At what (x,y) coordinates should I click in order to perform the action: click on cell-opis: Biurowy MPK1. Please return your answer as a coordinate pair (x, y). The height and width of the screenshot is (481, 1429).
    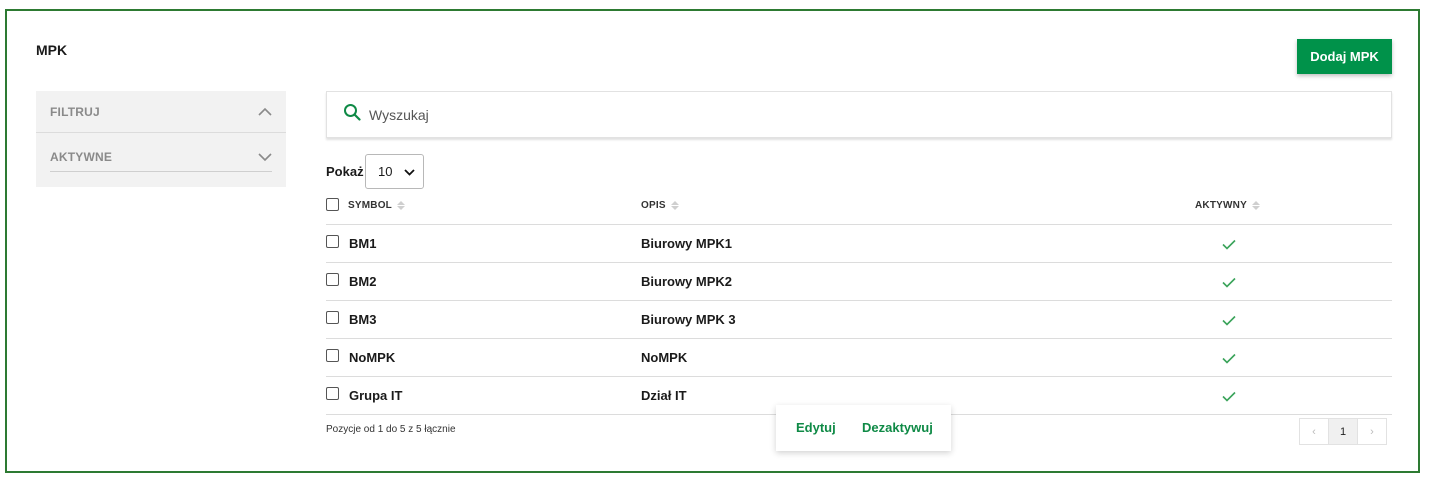
    Looking at the image, I should click on (687, 243).